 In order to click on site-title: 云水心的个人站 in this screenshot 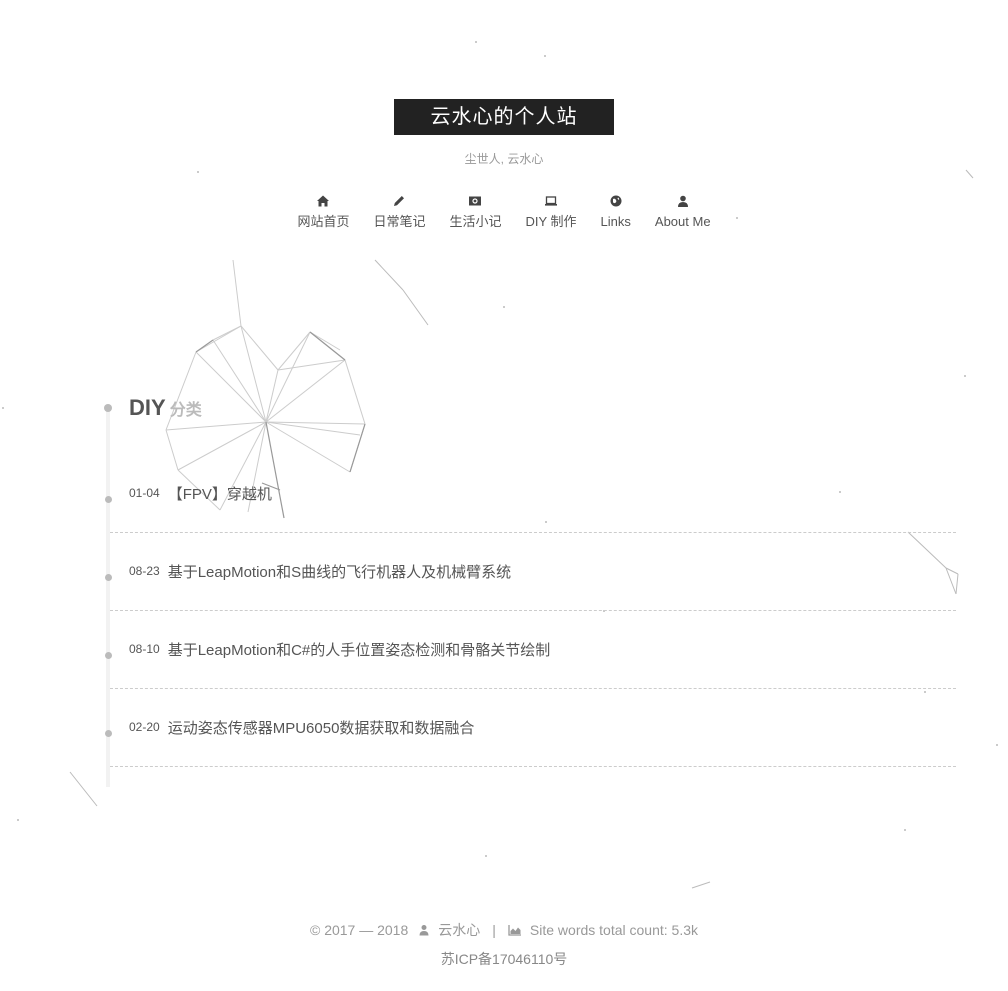, I will do `click(504, 117)`.